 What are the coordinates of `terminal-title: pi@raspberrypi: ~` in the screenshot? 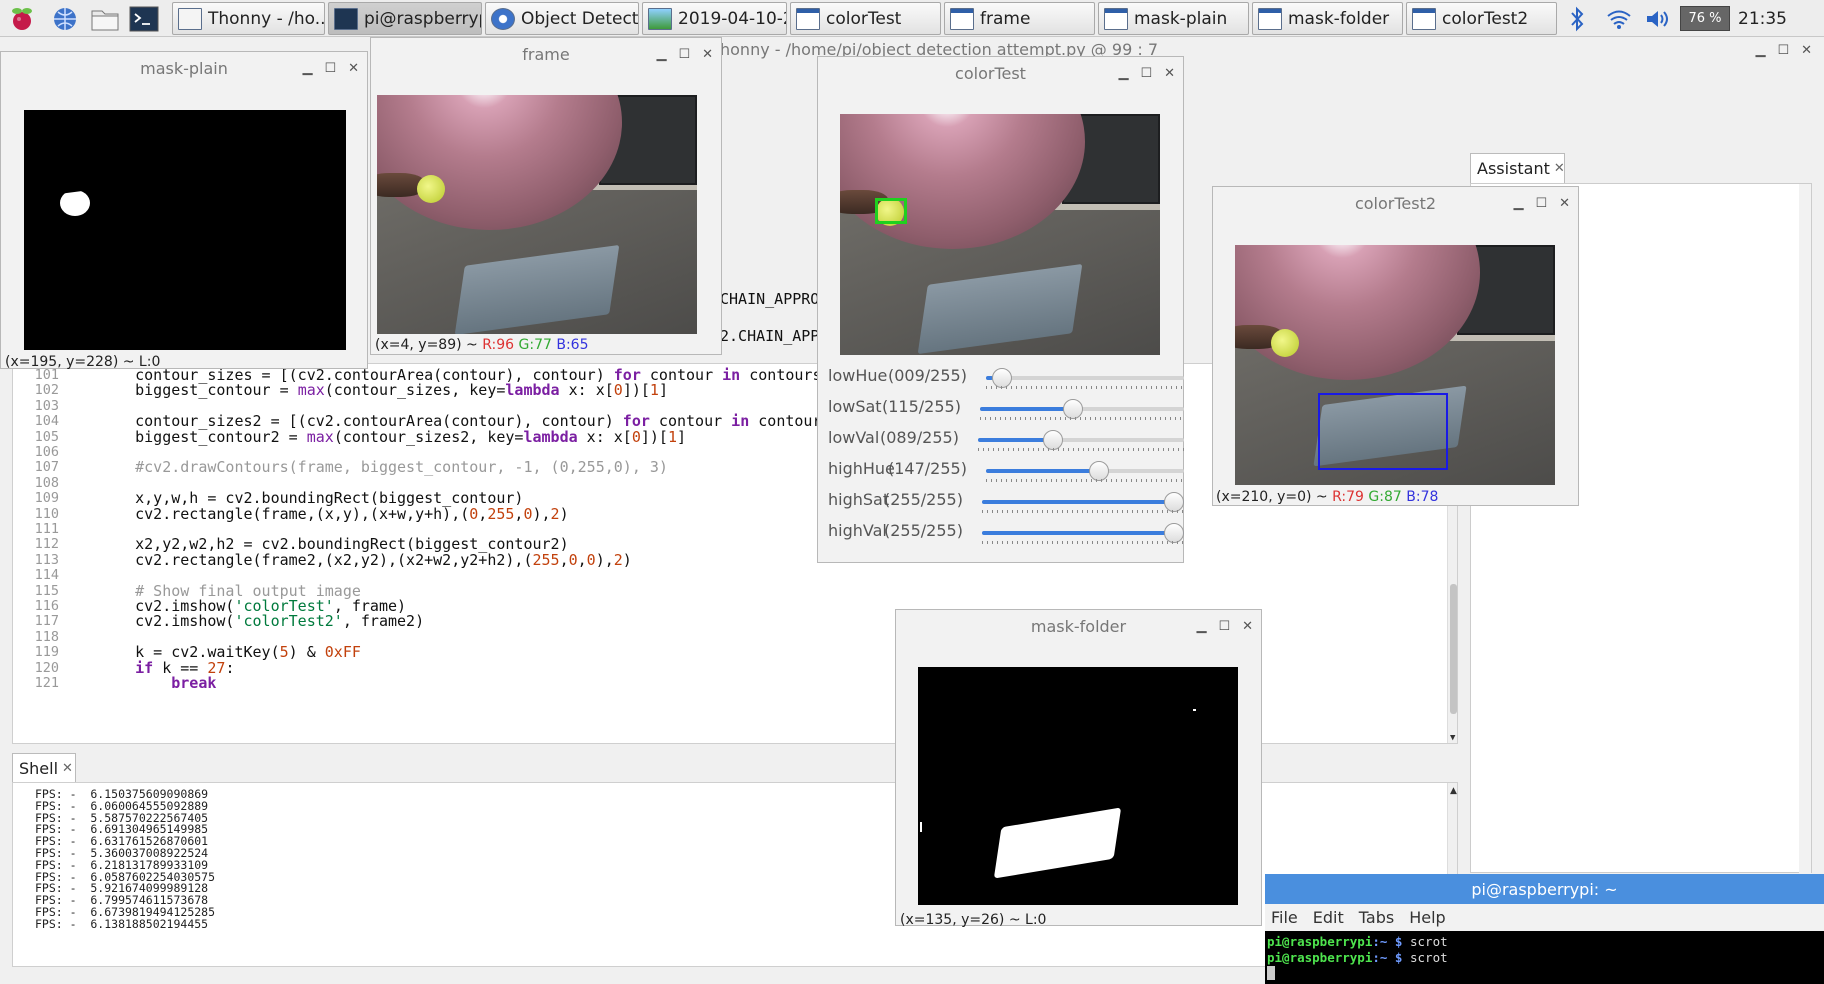 It's located at (1544, 889).